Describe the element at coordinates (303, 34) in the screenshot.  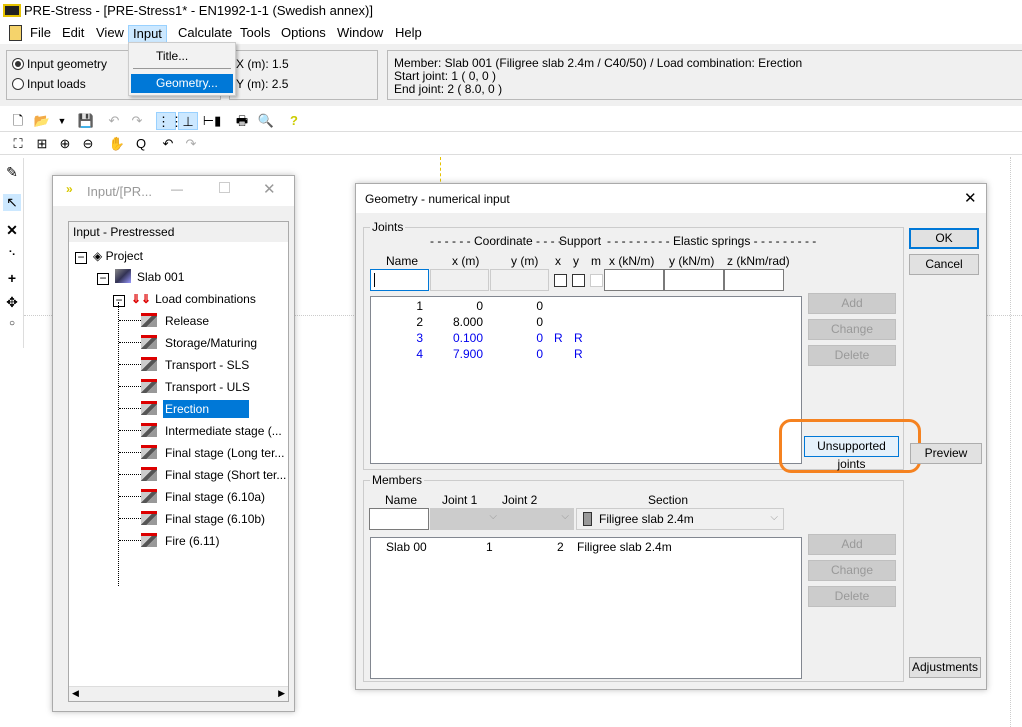
I see `menu-options: Options` at that location.